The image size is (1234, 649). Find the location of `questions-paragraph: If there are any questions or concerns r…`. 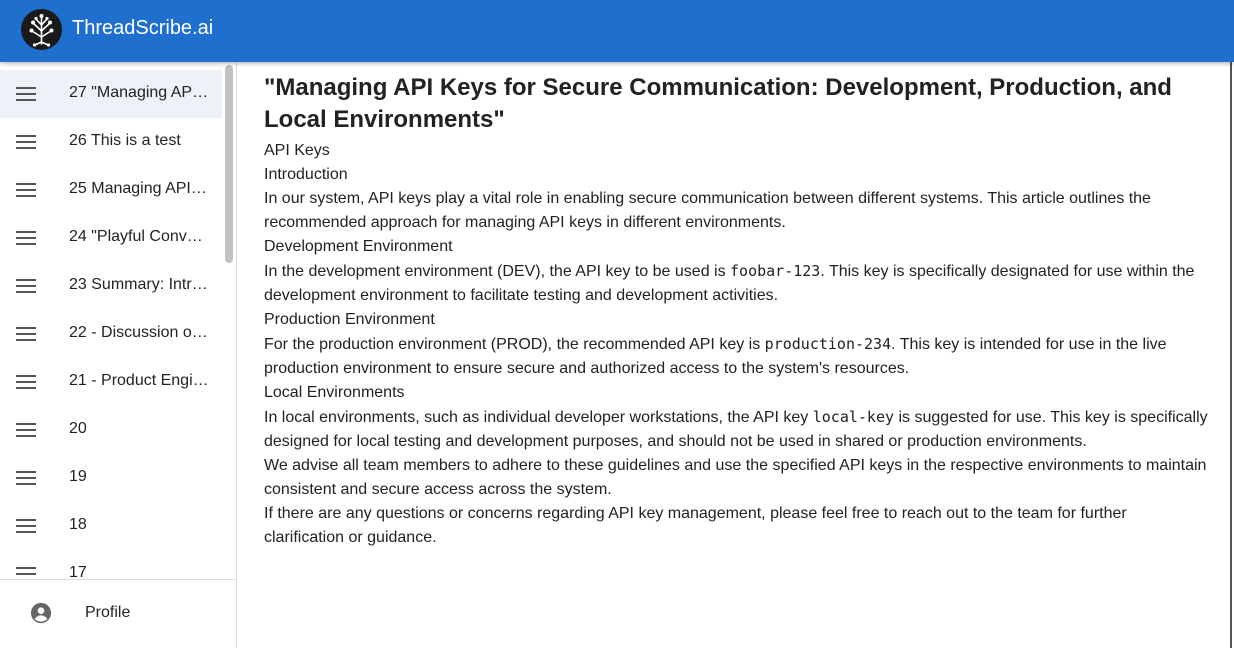

questions-paragraph: If there are any questions or concerns r… is located at coordinates (695, 525).